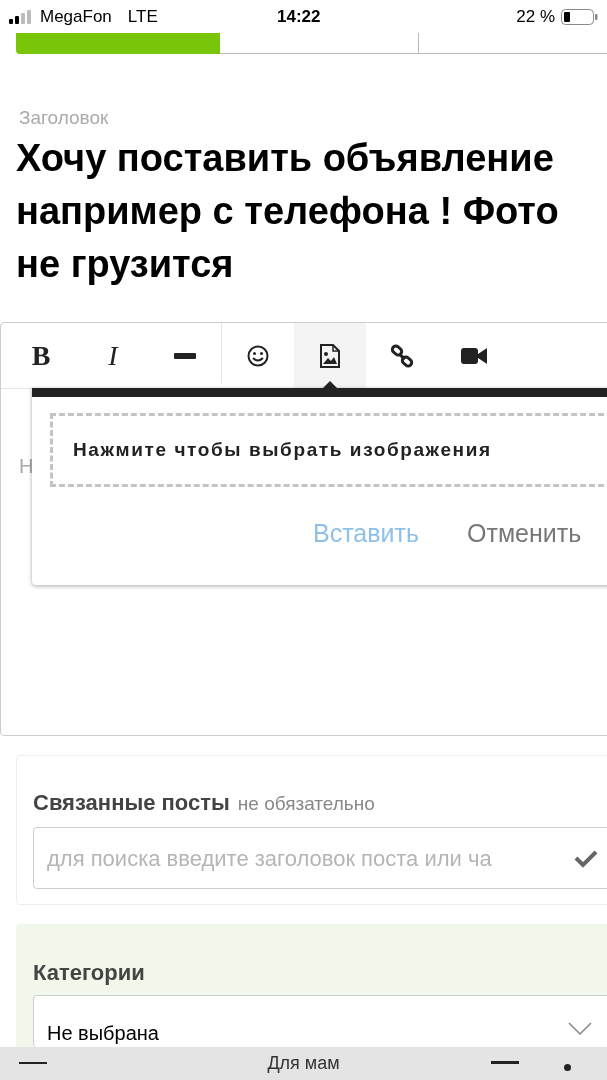 Image resolution: width=607 pixels, height=1080 pixels. I want to click on field-label: Заголовок, so click(64, 118).